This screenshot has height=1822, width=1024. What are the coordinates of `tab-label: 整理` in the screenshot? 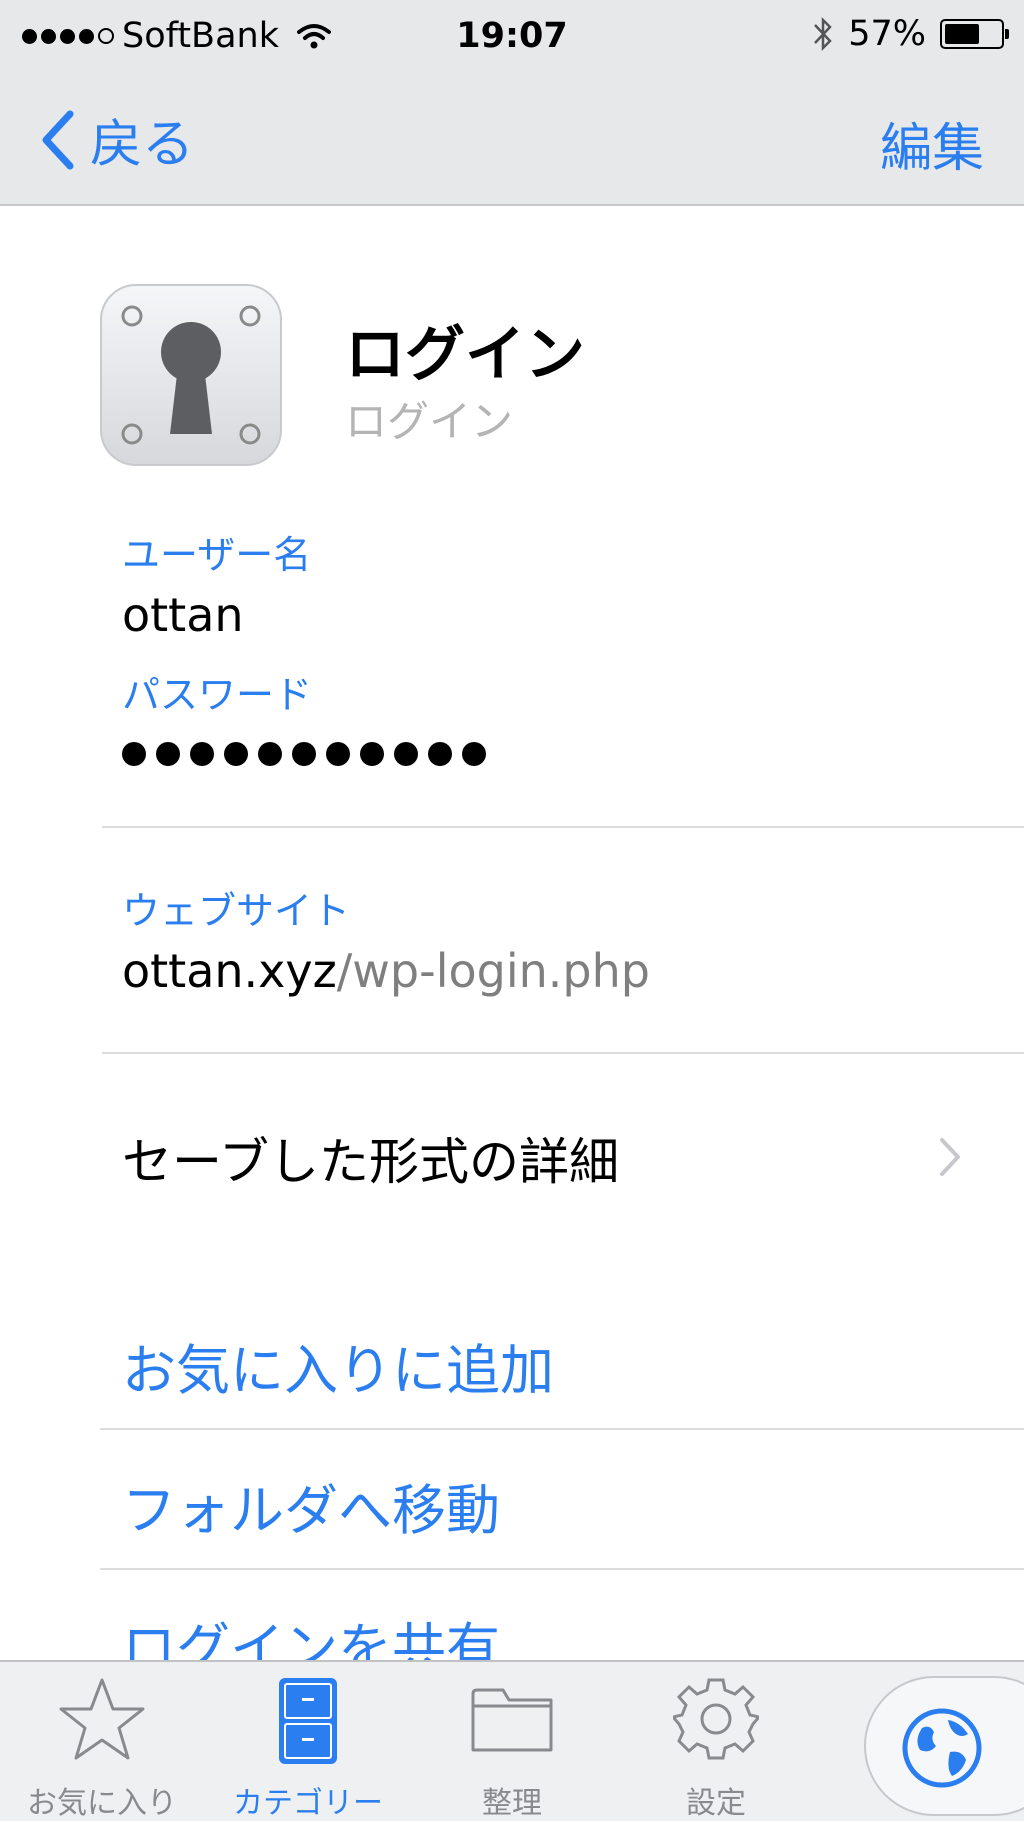 It's located at (512, 1803).